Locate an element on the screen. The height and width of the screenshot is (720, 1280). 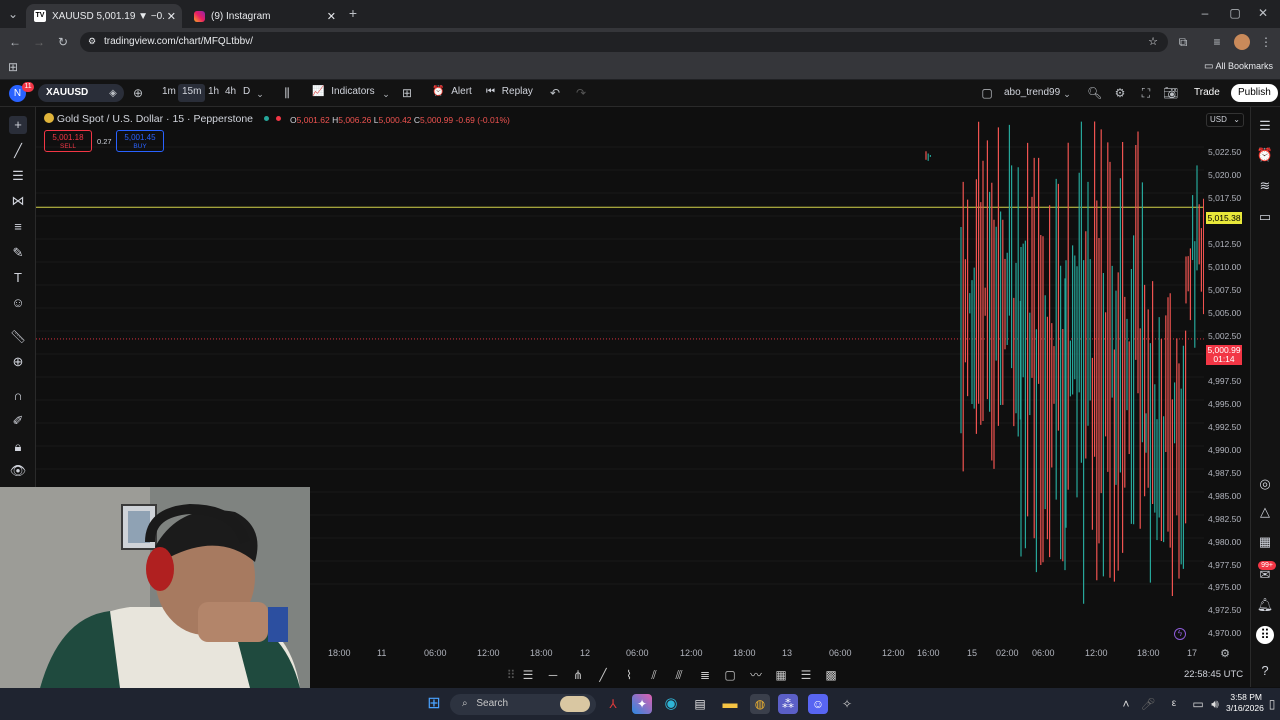
rectangle-icon: ▢ is located at coordinates (730, 675).